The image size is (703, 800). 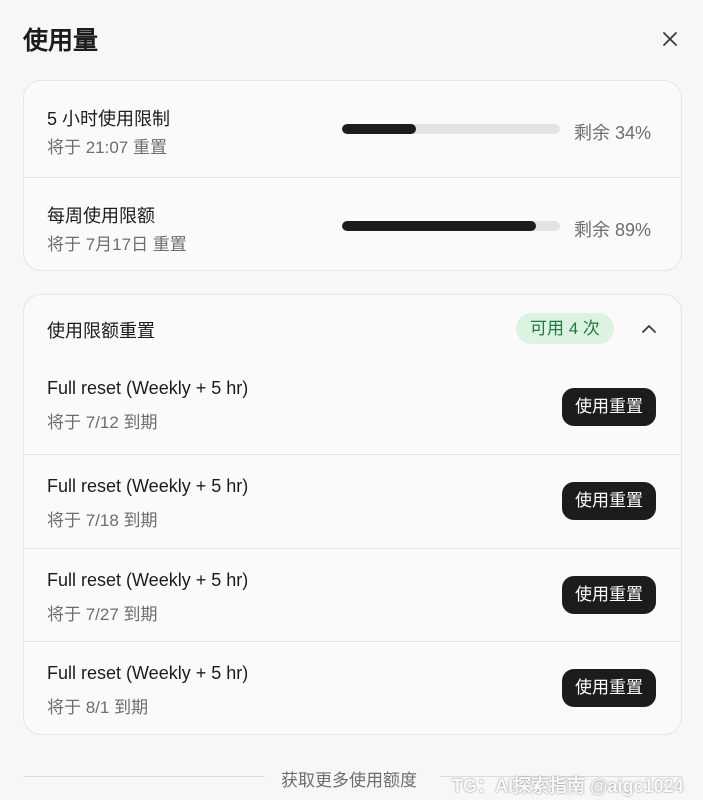 What do you see at coordinates (101, 331) in the screenshot?
I see `resets-section-title: 使用限额重置` at bounding box center [101, 331].